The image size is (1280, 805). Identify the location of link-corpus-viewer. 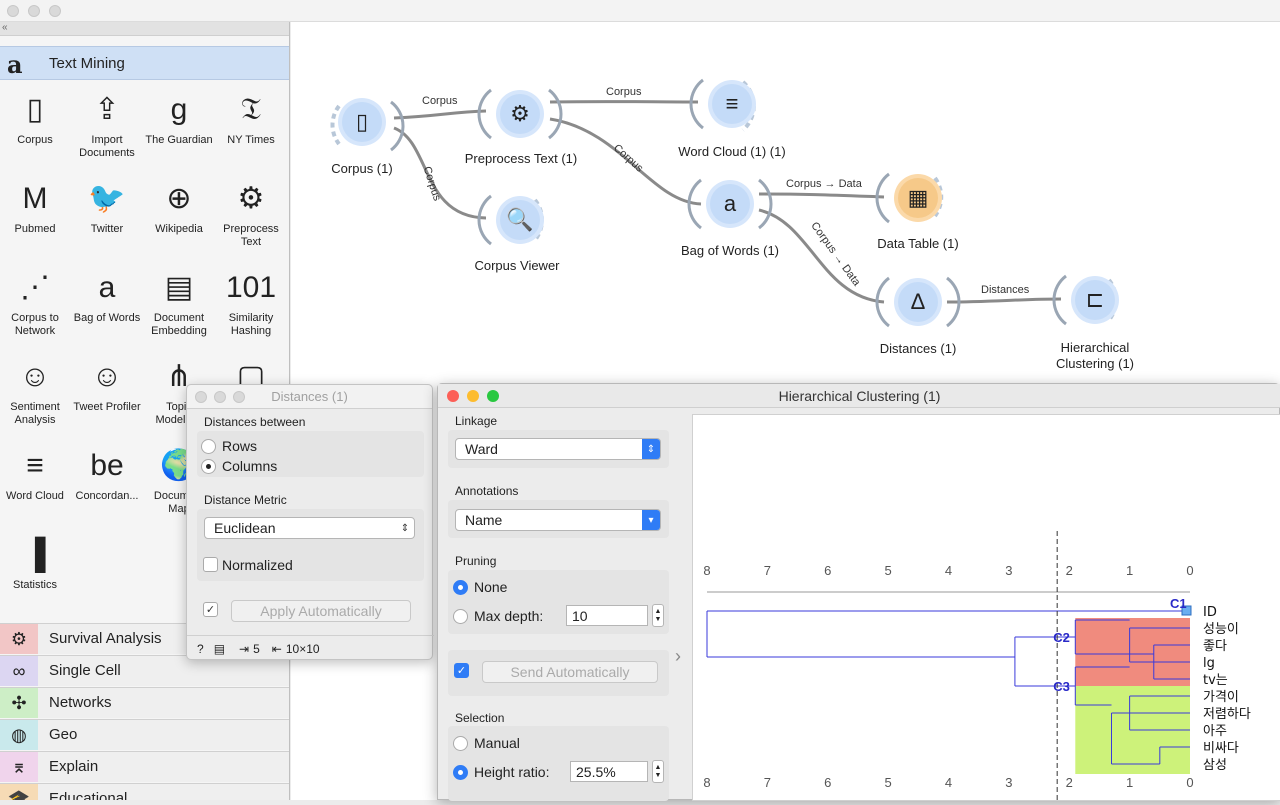
(440, 173).